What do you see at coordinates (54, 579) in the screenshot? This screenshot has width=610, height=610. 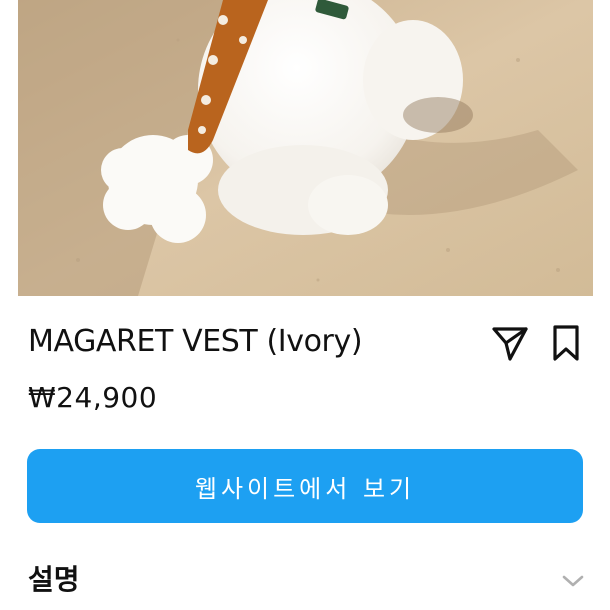 I see `description-heading: 설명` at bounding box center [54, 579].